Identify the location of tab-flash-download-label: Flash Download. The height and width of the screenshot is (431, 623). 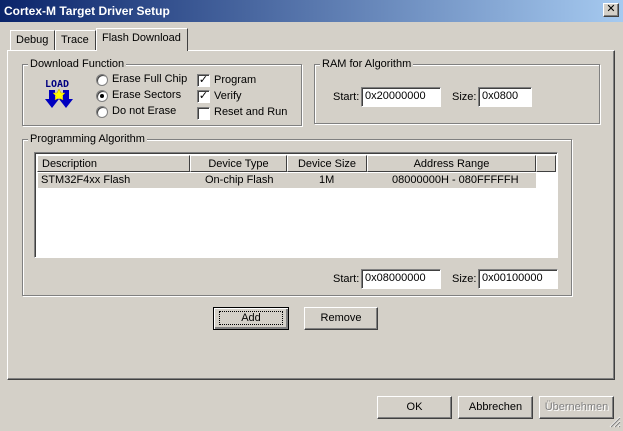
(141, 38).